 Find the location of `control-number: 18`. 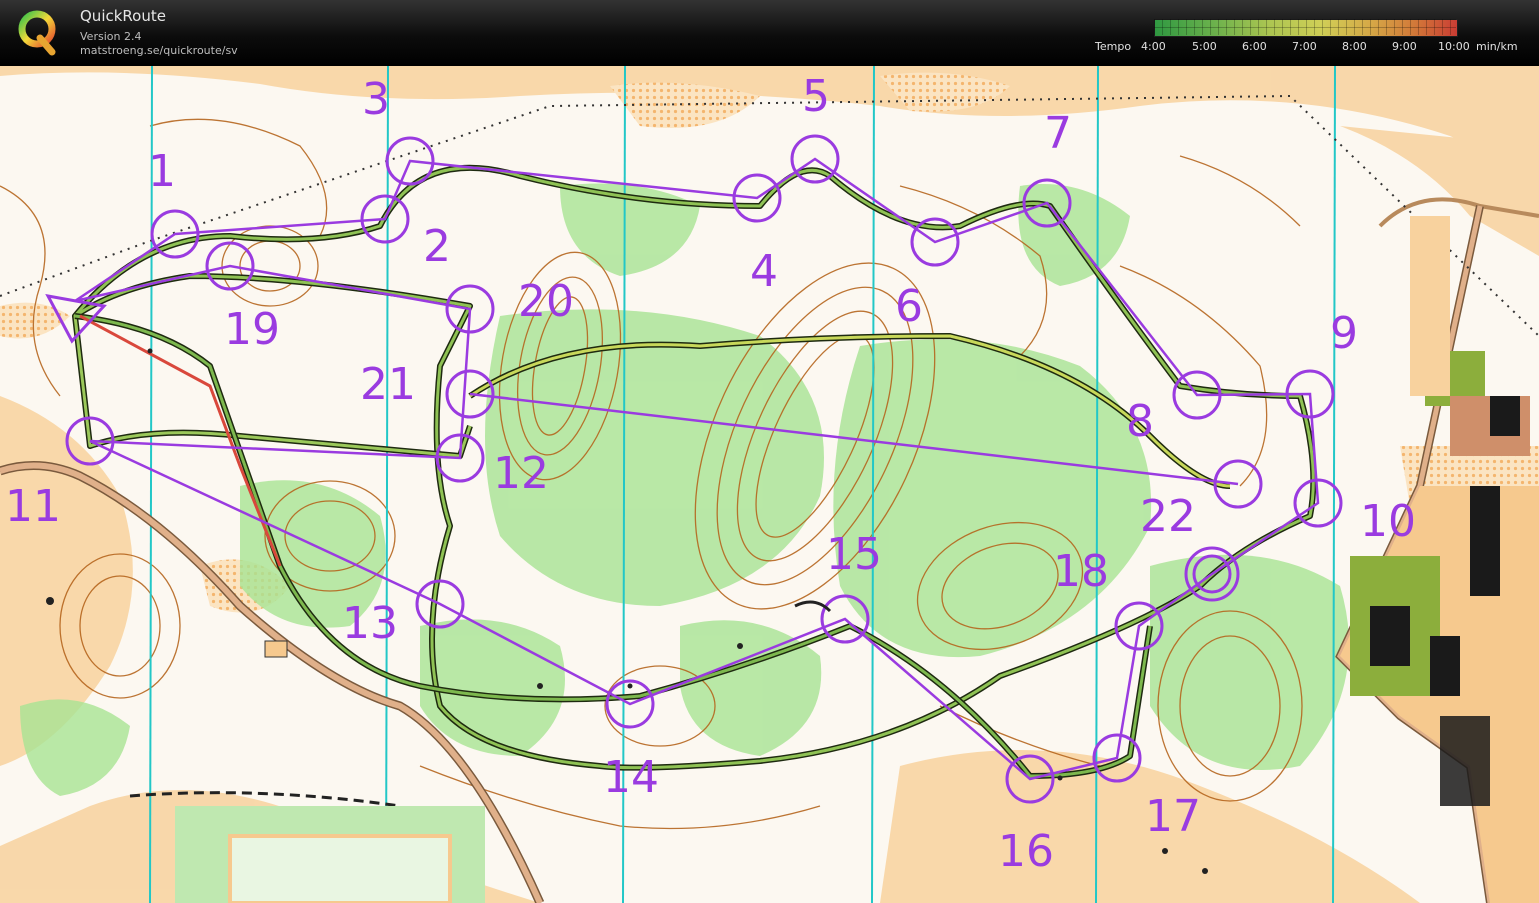

control-number: 18 is located at coordinates (1081, 571).